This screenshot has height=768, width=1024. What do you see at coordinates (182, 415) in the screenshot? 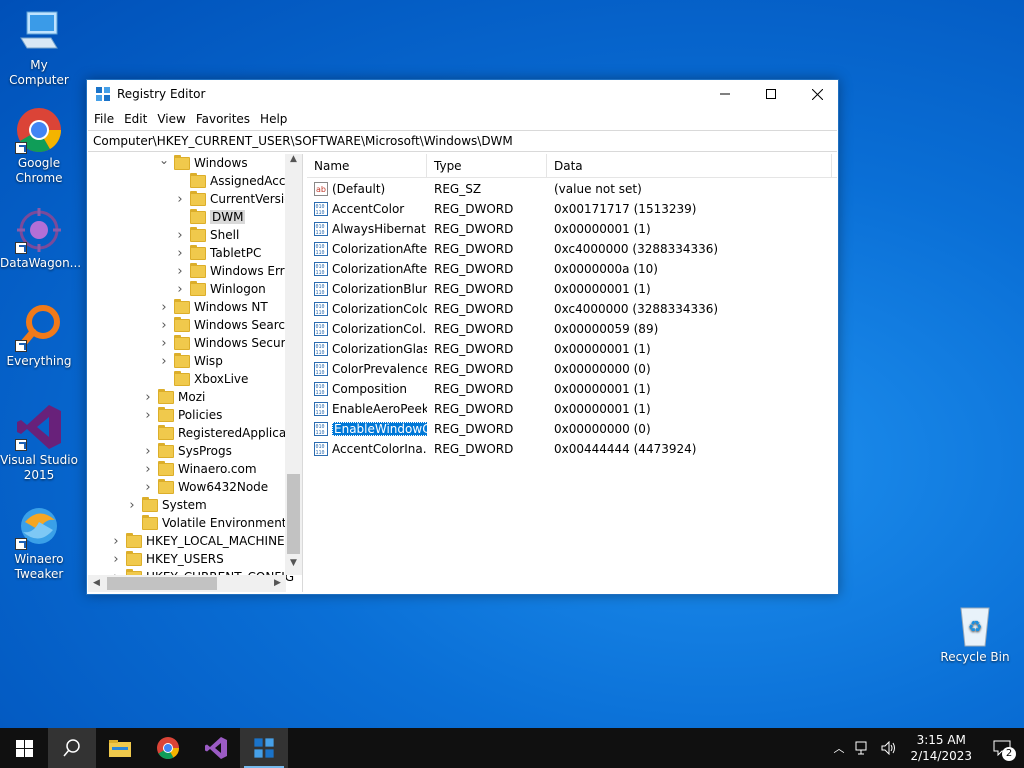
I see `tree-item: › Policies` at bounding box center [182, 415].